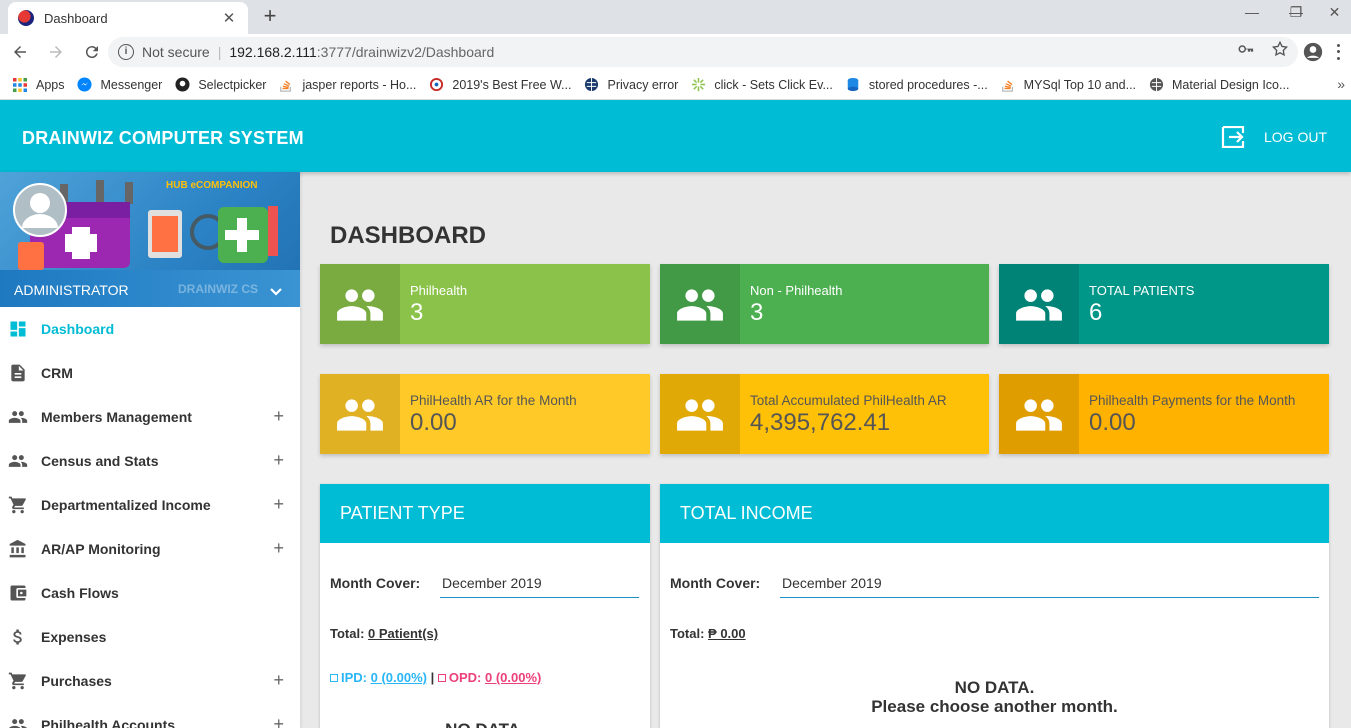 This screenshot has width=1351, height=728. I want to click on user-role: ADMINISTRATOR, so click(71, 290).